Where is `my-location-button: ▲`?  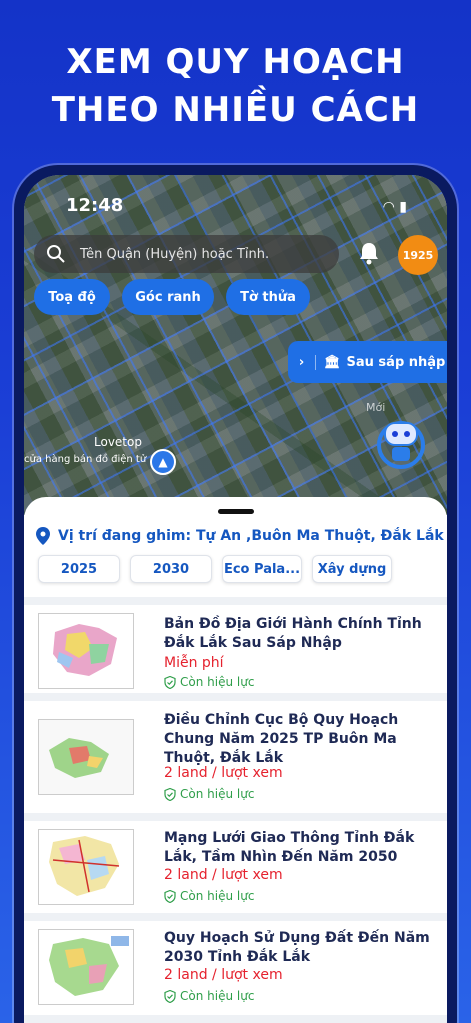 my-location-button: ▲ is located at coordinates (163, 462).